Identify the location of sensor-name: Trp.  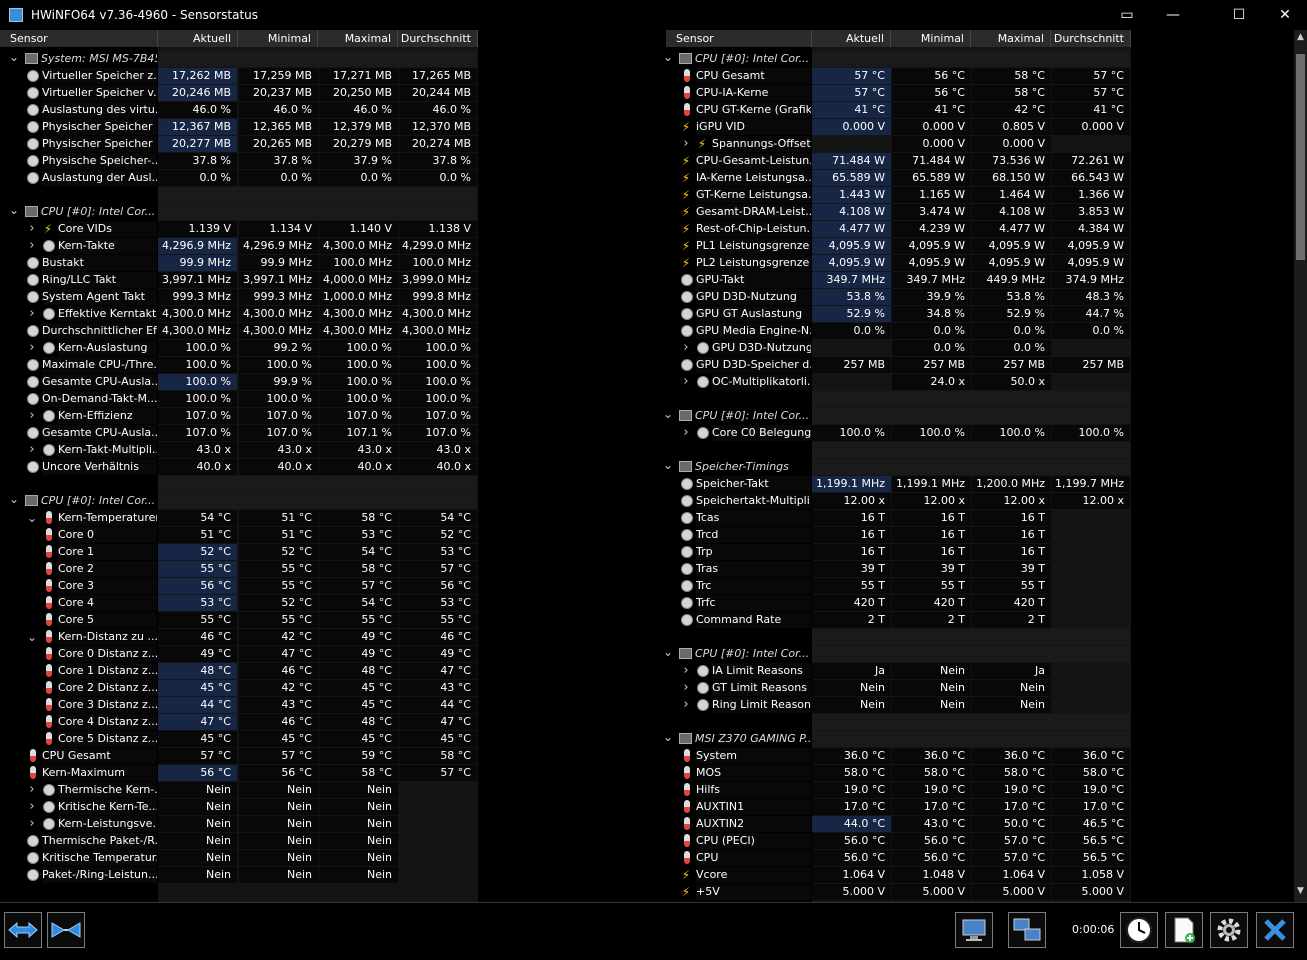
(753, 552).